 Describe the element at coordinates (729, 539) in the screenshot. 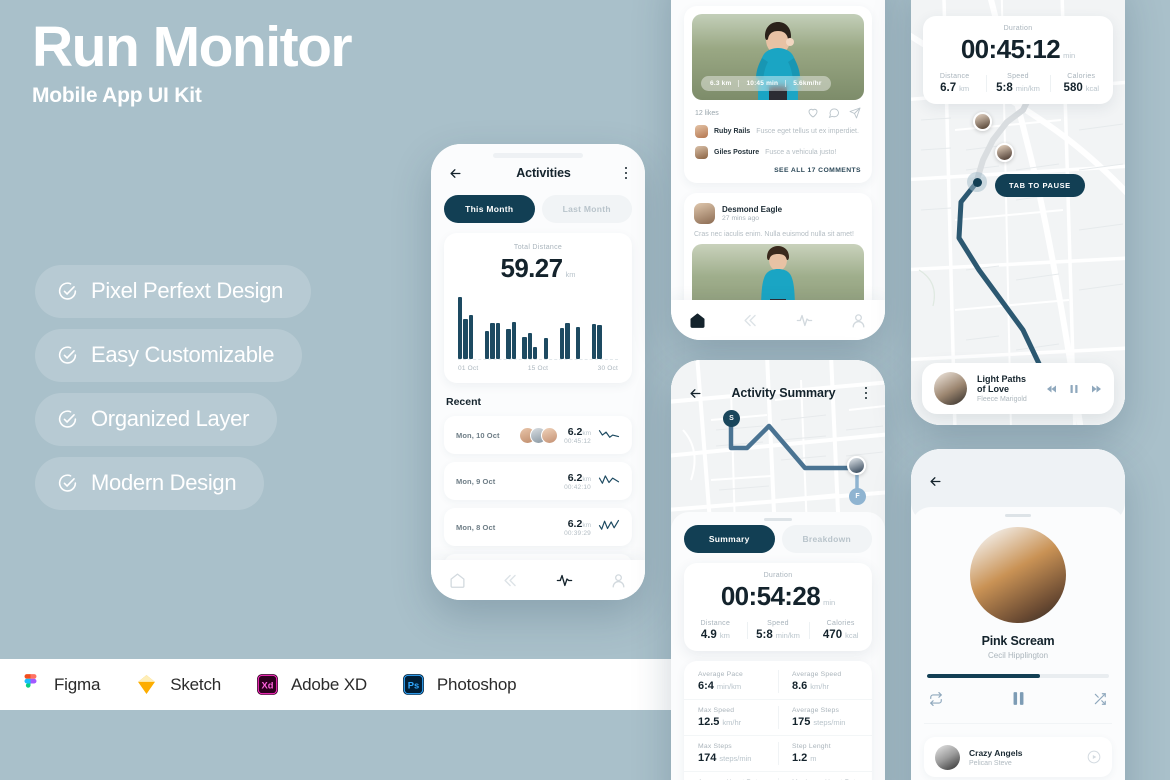

I see `tab-summary: Summary` at that location.